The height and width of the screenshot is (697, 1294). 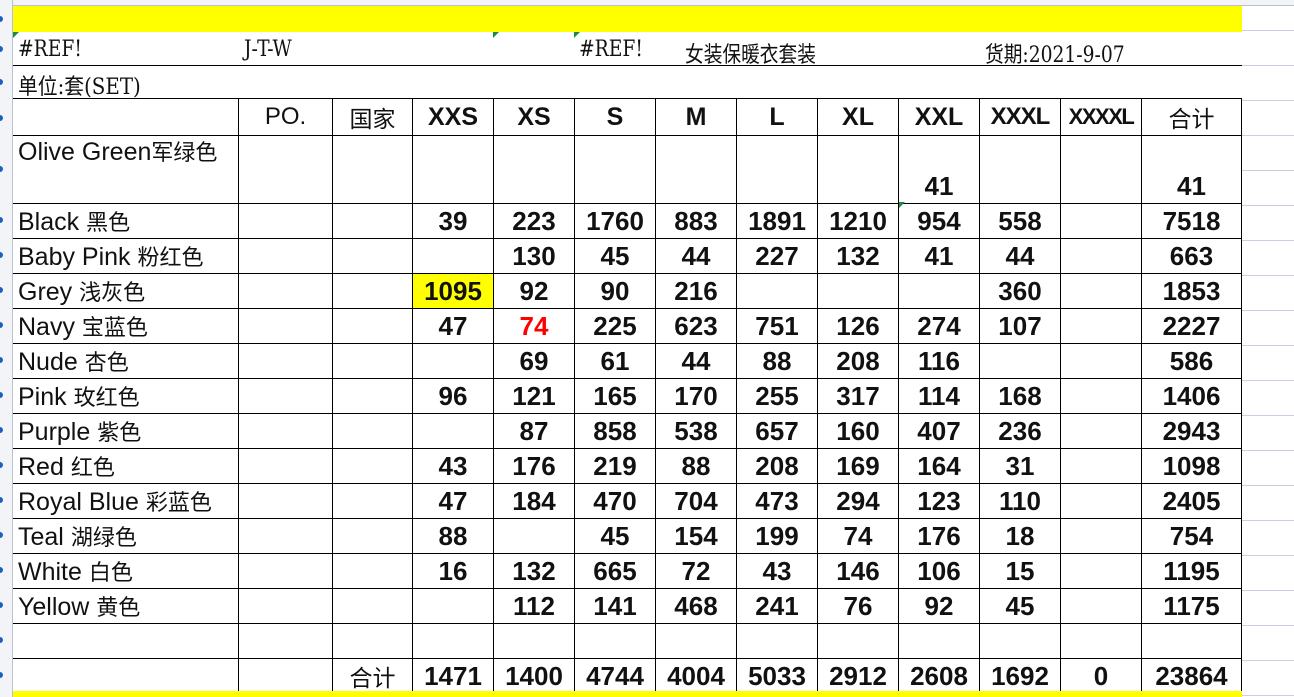 I want to click on yellow-banner-row, so click(x=627, y=19).